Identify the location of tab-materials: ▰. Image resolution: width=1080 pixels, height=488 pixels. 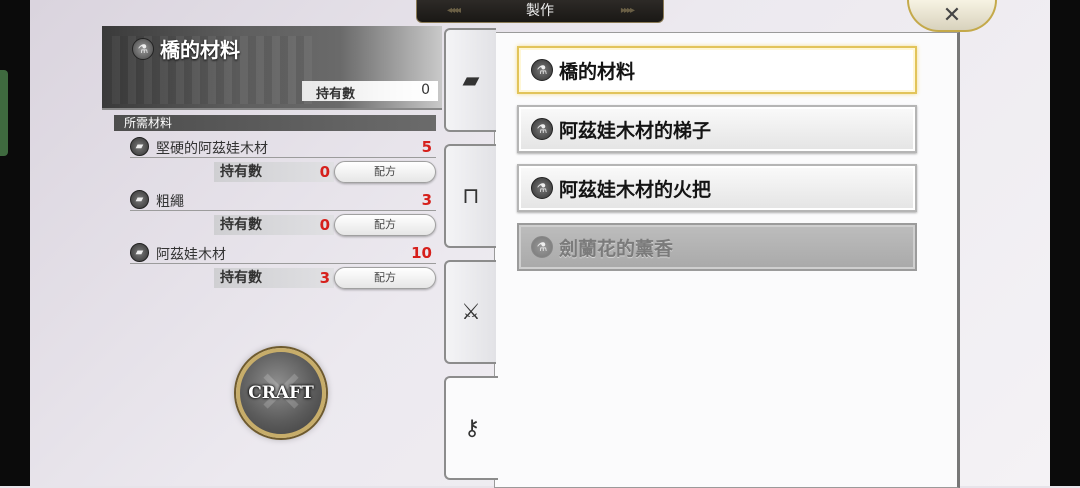
(470, 80).